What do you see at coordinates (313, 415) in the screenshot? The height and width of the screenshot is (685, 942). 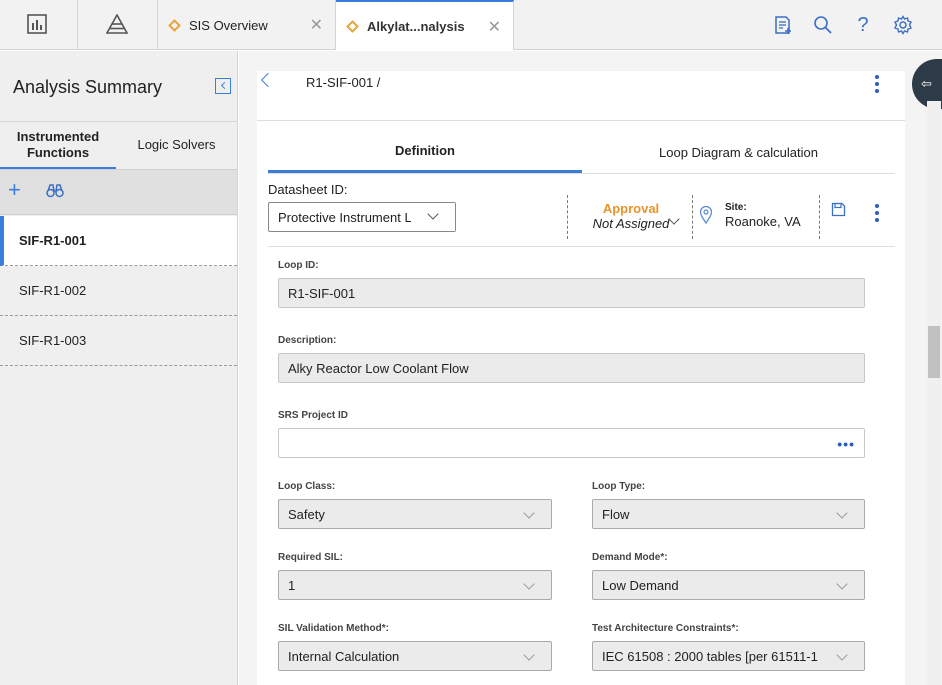 I see `srs-project-label: SRS Project ID` at bounding box center [313, 415].